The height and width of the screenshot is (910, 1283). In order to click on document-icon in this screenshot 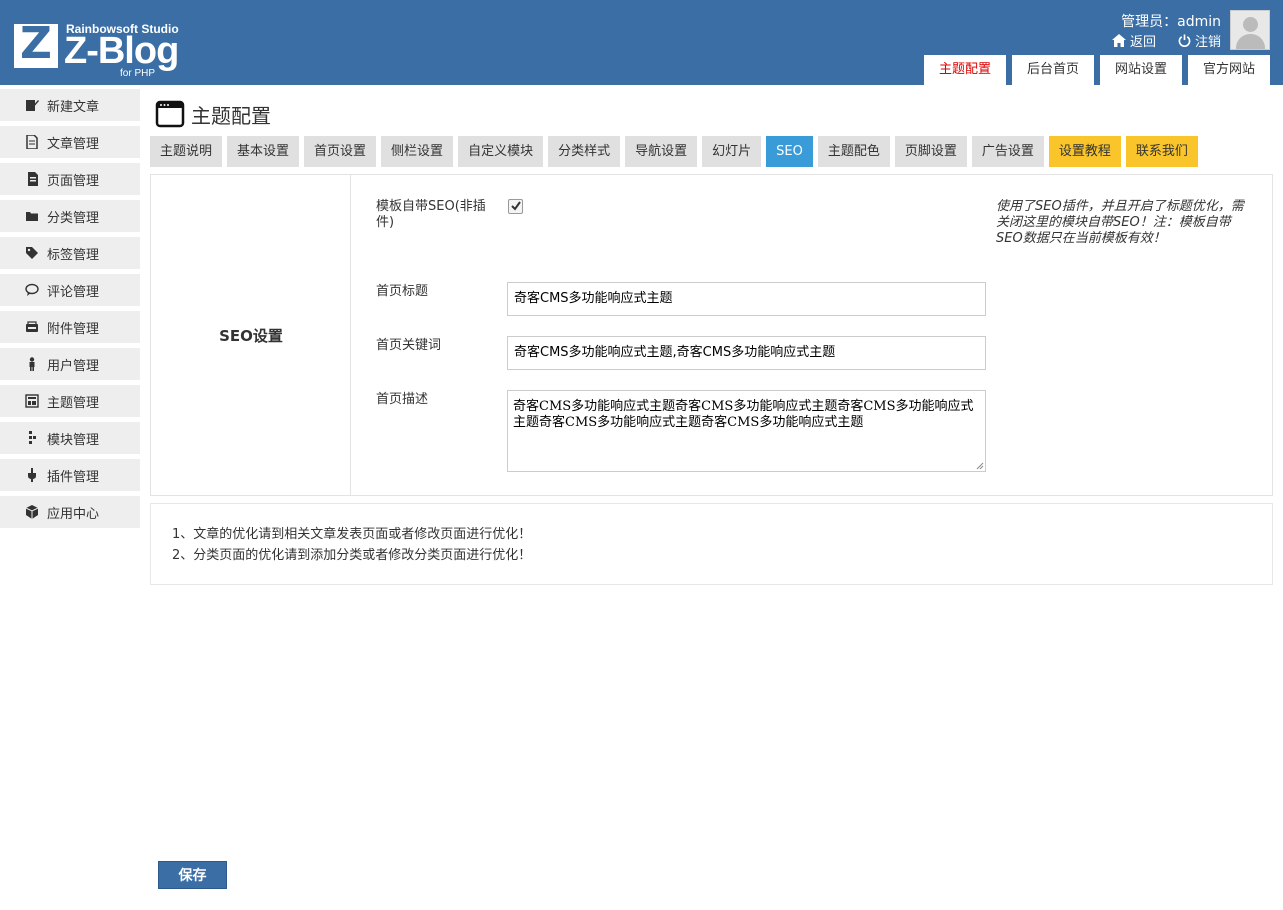, I will do `click(32, 142)`.